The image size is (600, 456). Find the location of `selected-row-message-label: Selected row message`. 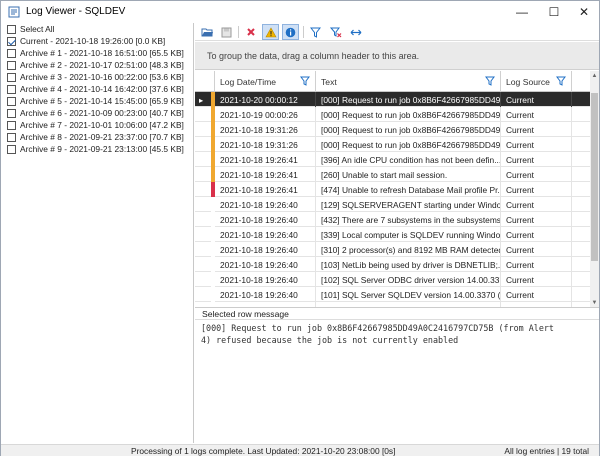

selected-row-message-label: Selected row message is located at coordinates (397, 313).